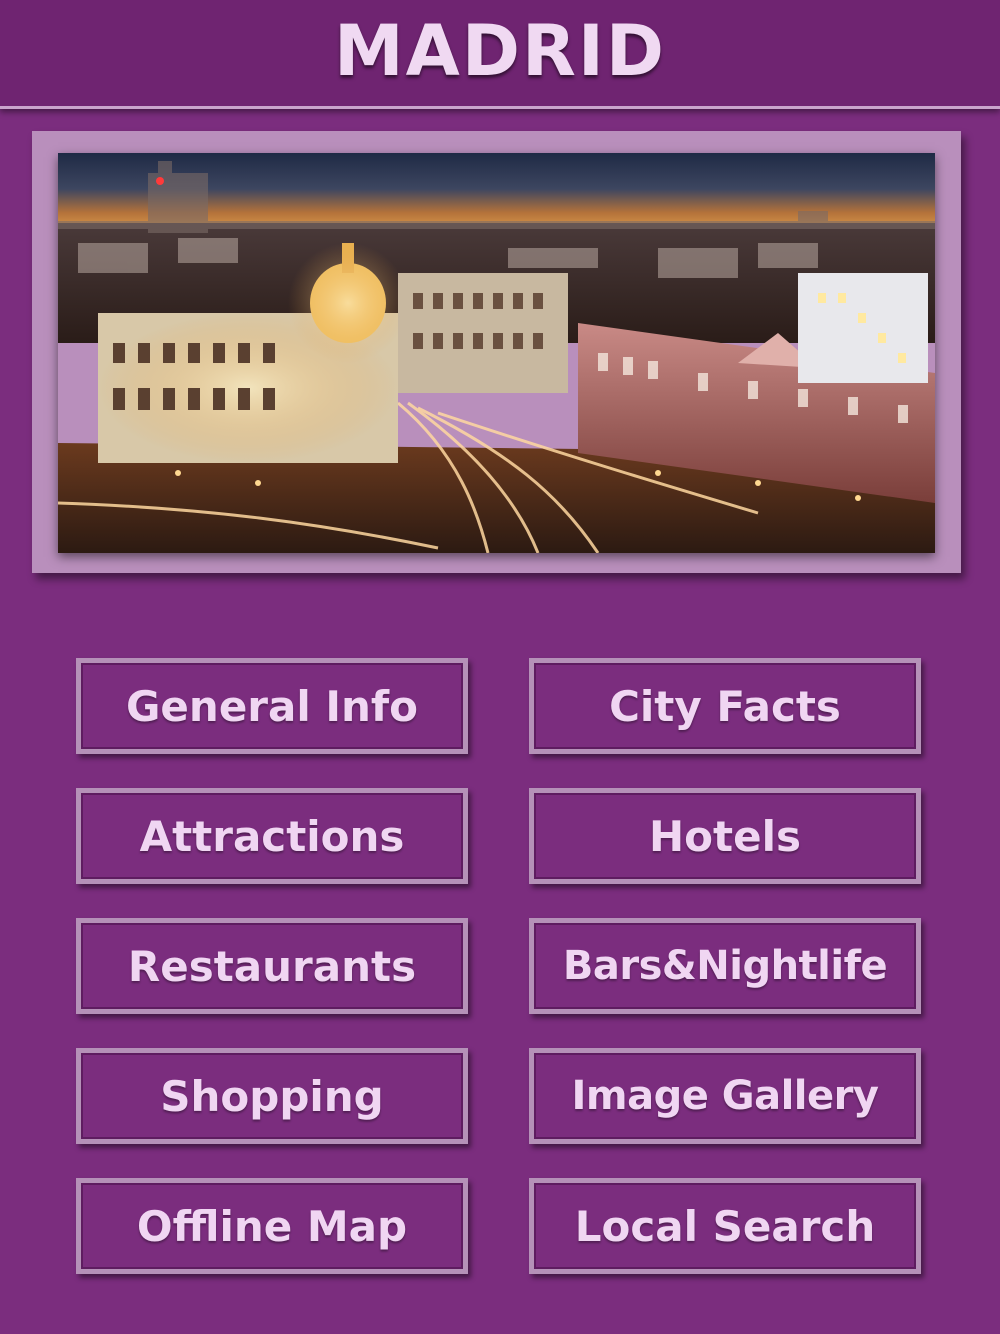  What do you see at coordinates (500, 51) in the screenshot?
I see `page-title: MADRID` at bounding box center [500, 51].